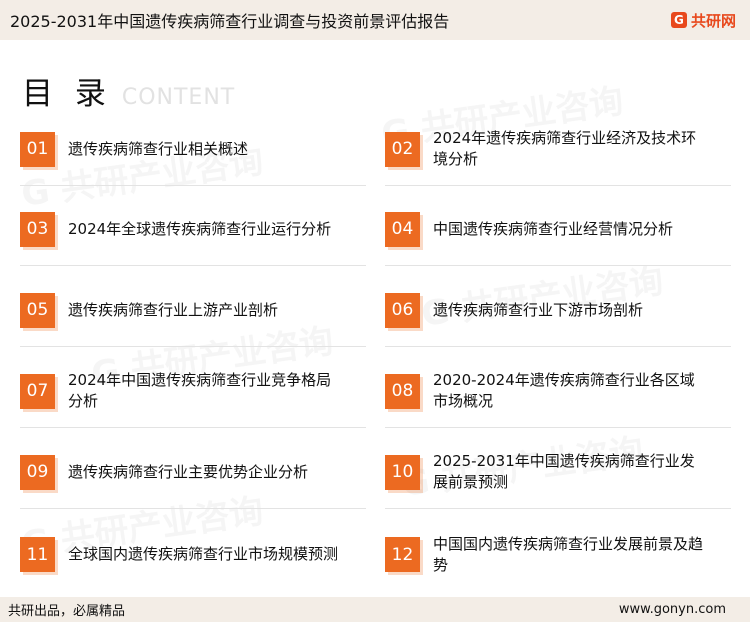 The image size is (750, 622). What do you see at coordinates (230, 21) in the screenshot?
I see `document-title: 2025-2031年中国遗传疾病筛查行业调查与投资前景评估报告` at bounding box center [230, 21].